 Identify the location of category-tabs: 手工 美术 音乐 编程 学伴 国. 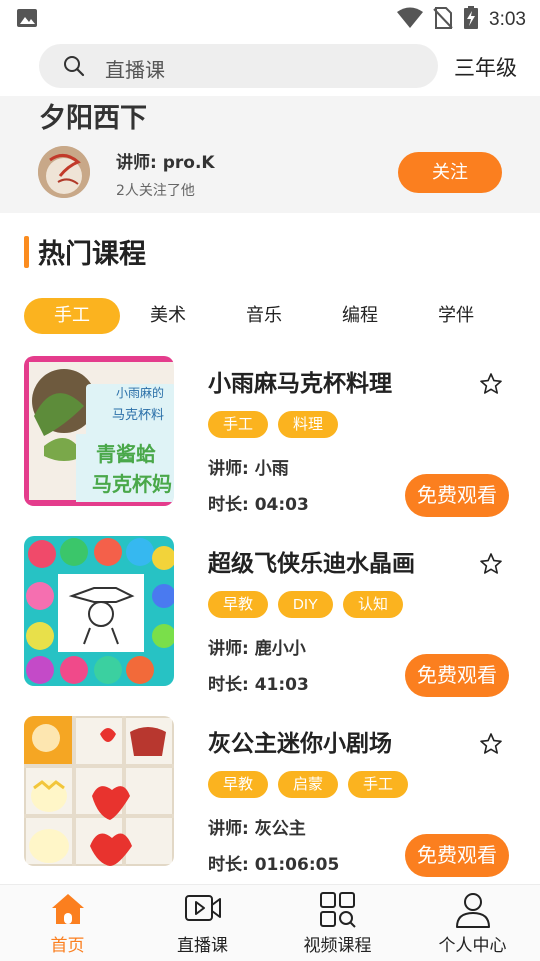
(270, 317).